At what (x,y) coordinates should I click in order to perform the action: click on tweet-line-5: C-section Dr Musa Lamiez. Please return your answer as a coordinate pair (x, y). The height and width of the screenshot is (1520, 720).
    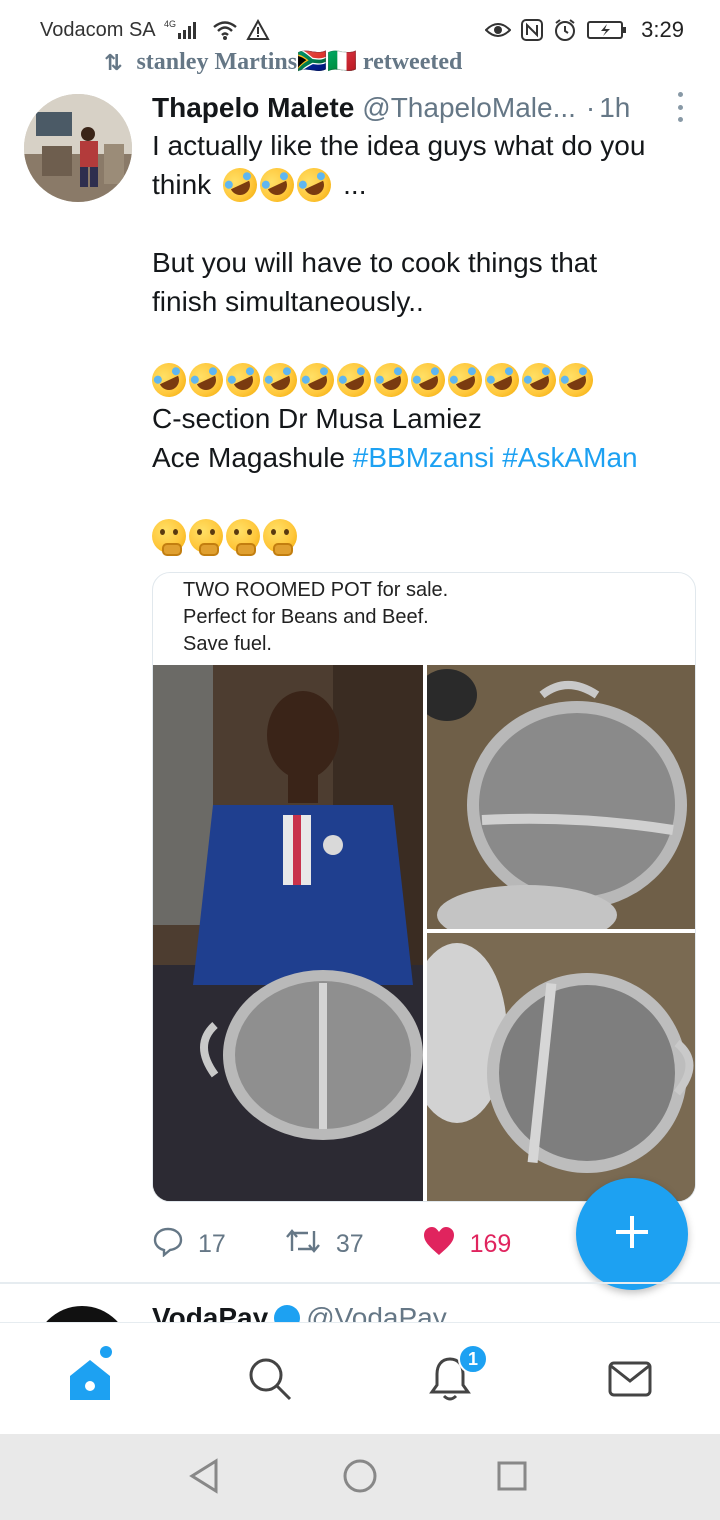
    Looking at the image, I should click on (317, 418).